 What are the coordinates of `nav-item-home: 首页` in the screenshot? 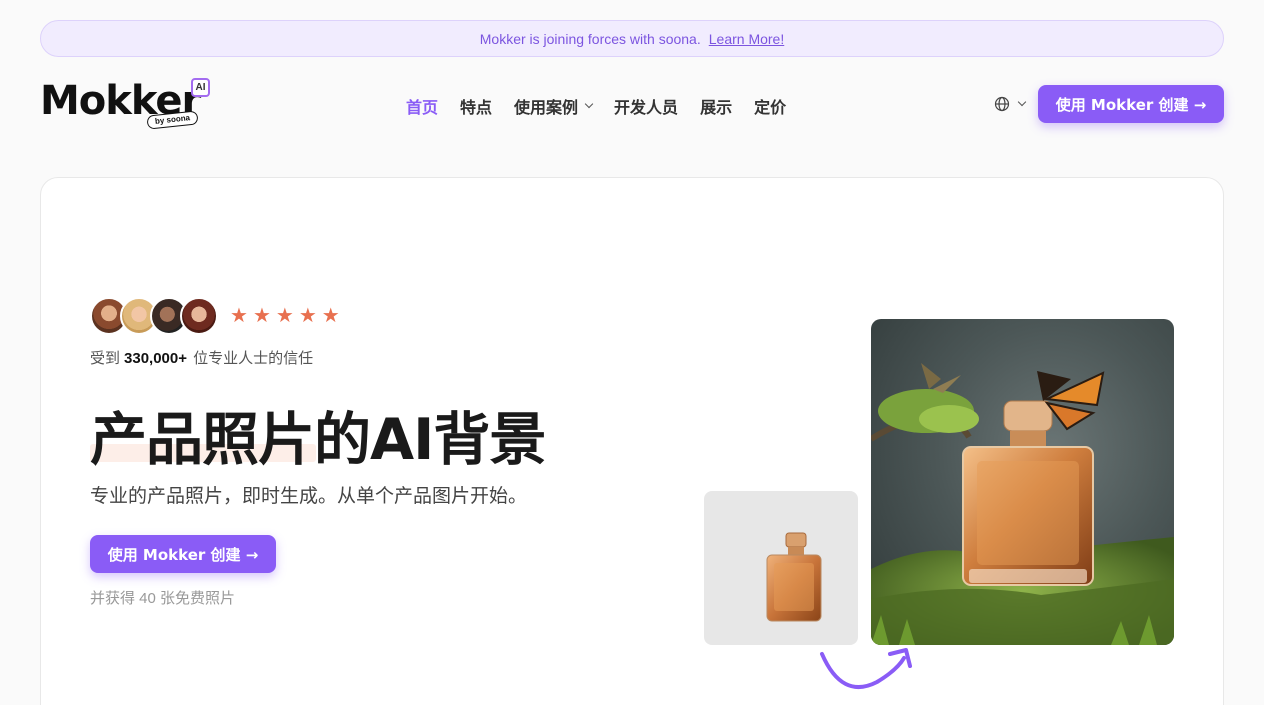 It's located at (422, 106).